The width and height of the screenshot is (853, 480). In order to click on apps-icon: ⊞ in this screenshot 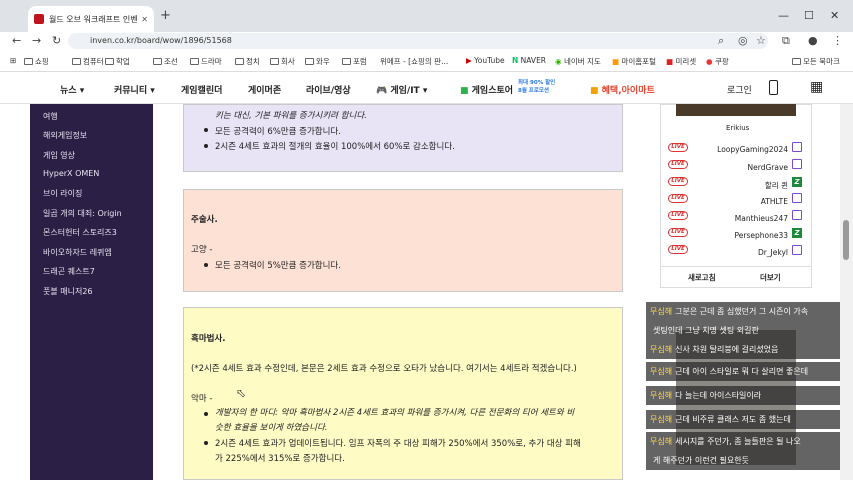, I will do `click(13, 60)`.